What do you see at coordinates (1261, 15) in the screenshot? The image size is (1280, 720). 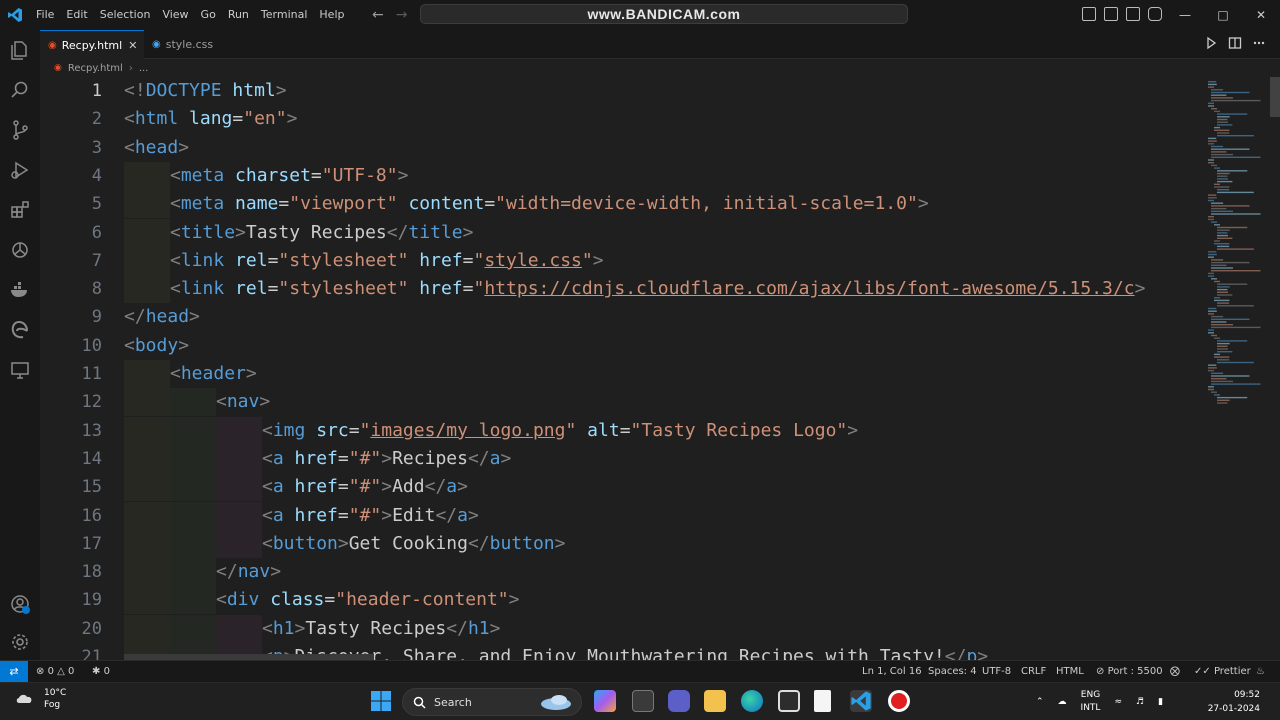 I see `close-window-icon: ✕` at bounding box center [1261, 15].